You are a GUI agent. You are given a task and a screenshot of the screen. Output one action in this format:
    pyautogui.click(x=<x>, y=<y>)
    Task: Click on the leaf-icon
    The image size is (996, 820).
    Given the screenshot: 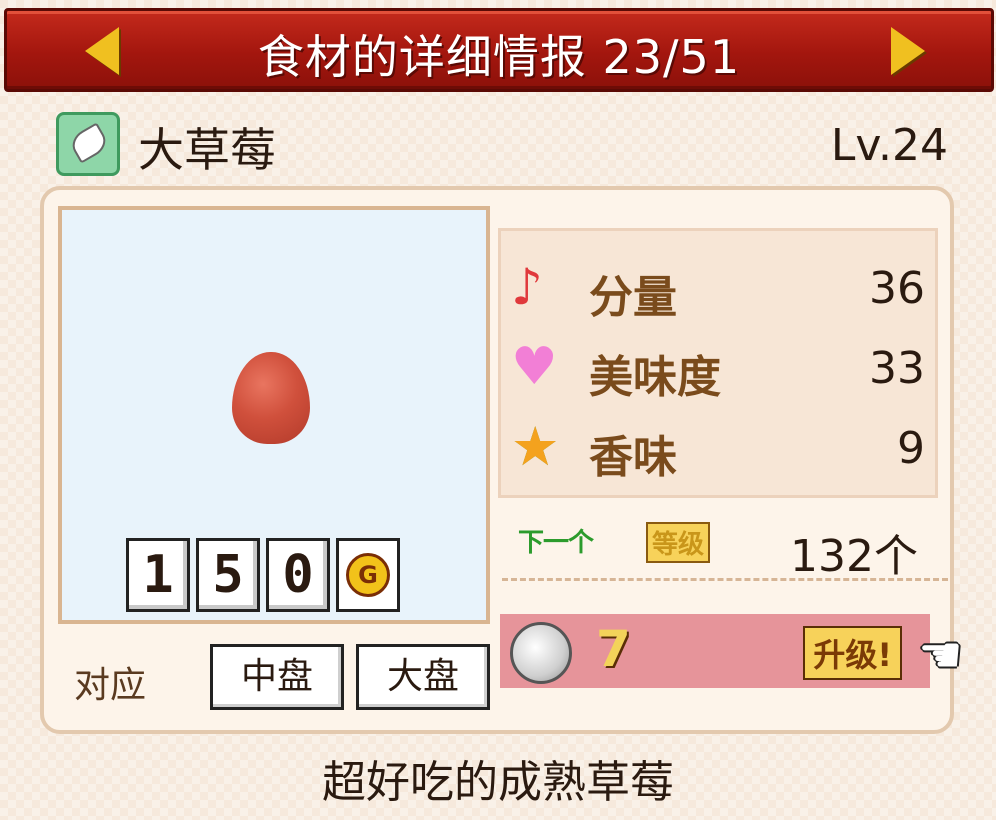 What is the action you would take?
    pyautogui.click(x=88, y=144)
    